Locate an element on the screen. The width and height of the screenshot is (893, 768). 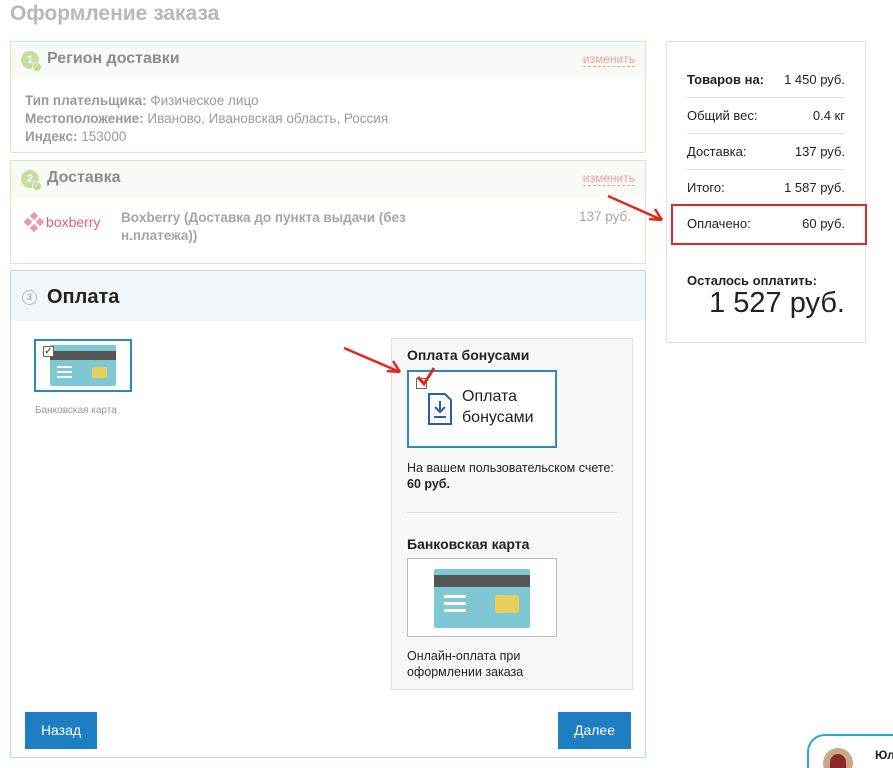
remaining-value: 1 527 руб. is located at coordinates (777, 303).